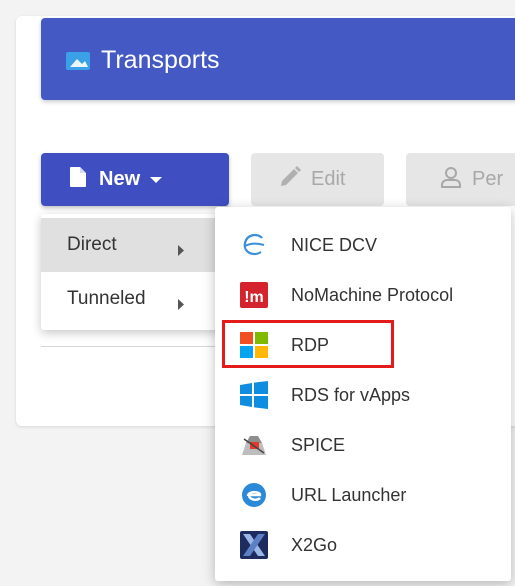  Describe the element at coordinates (290, 179) in the screenshot. I see `pencil-icon` at that location.